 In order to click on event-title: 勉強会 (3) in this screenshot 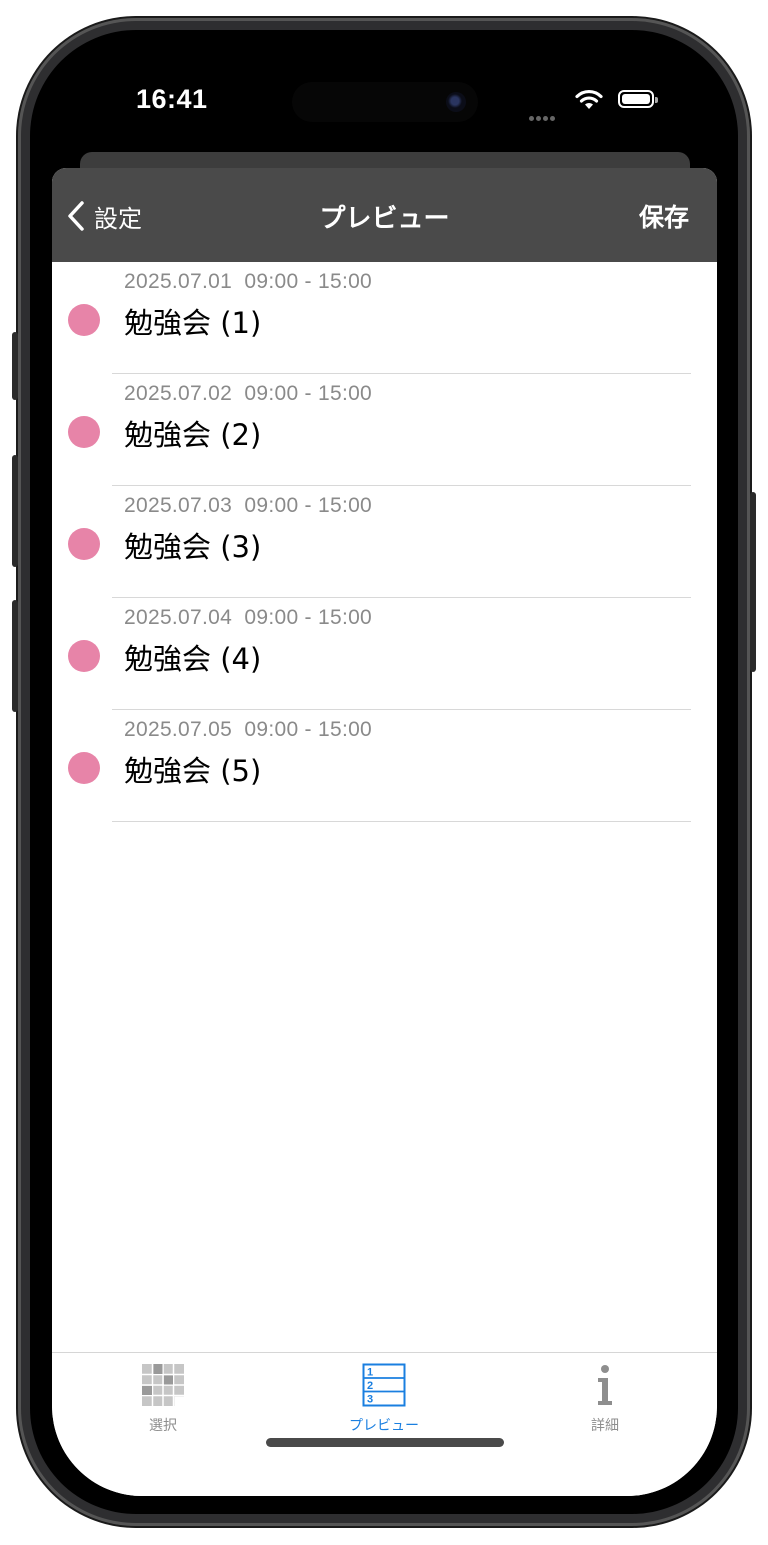, I will do `click(193, 547)`.